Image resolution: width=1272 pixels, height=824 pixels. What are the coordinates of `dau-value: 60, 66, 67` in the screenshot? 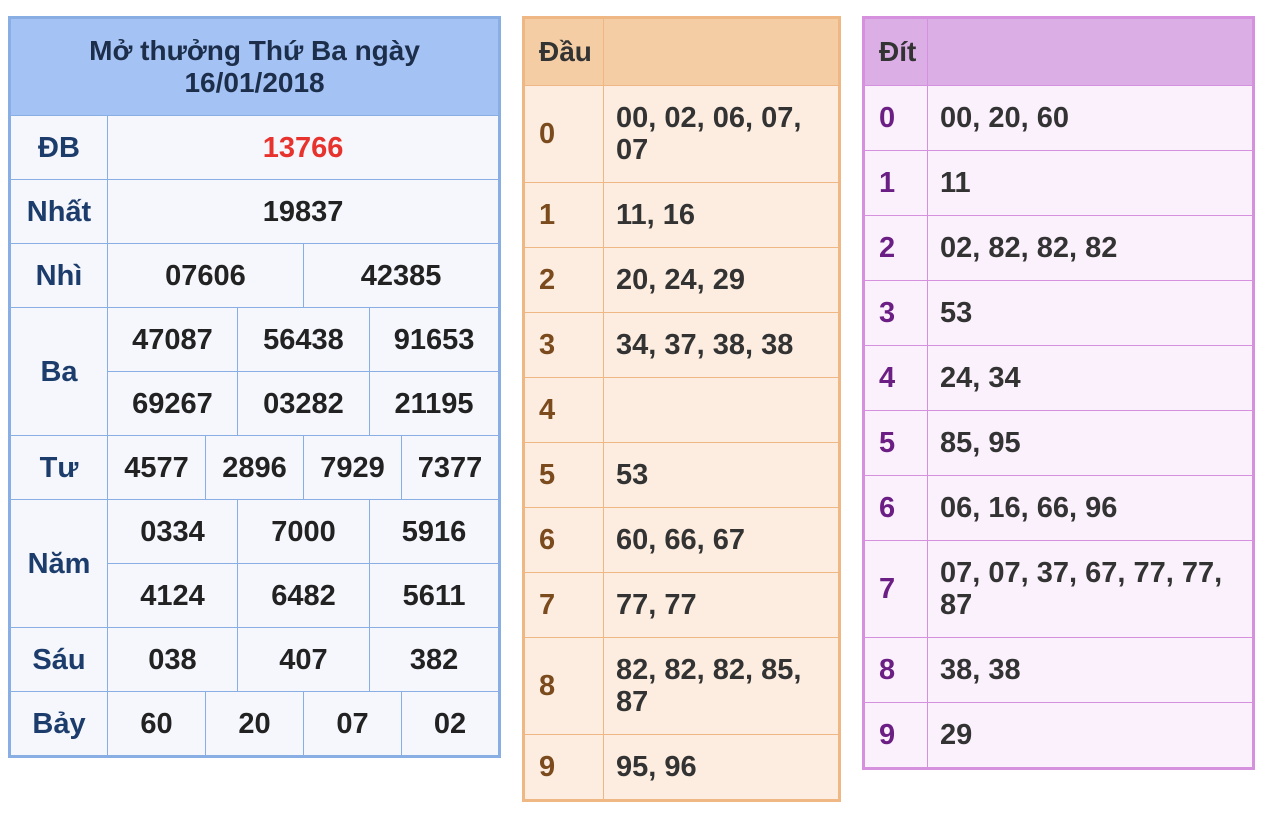 It's located at (721, 540).